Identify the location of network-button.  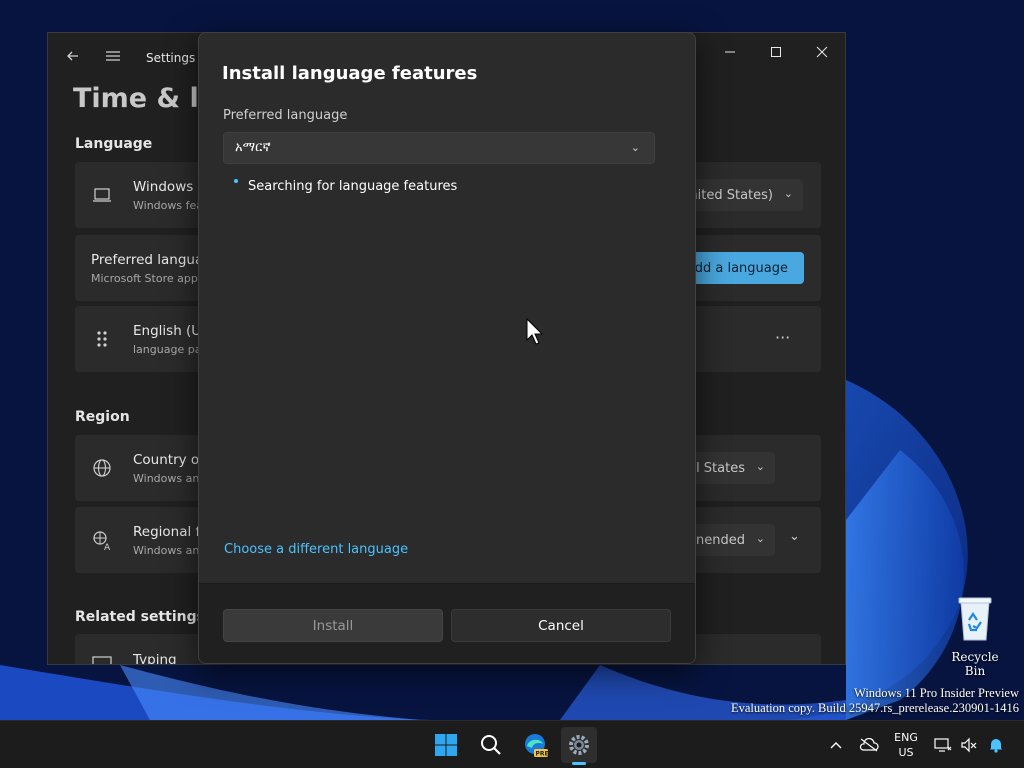
(943, 744).